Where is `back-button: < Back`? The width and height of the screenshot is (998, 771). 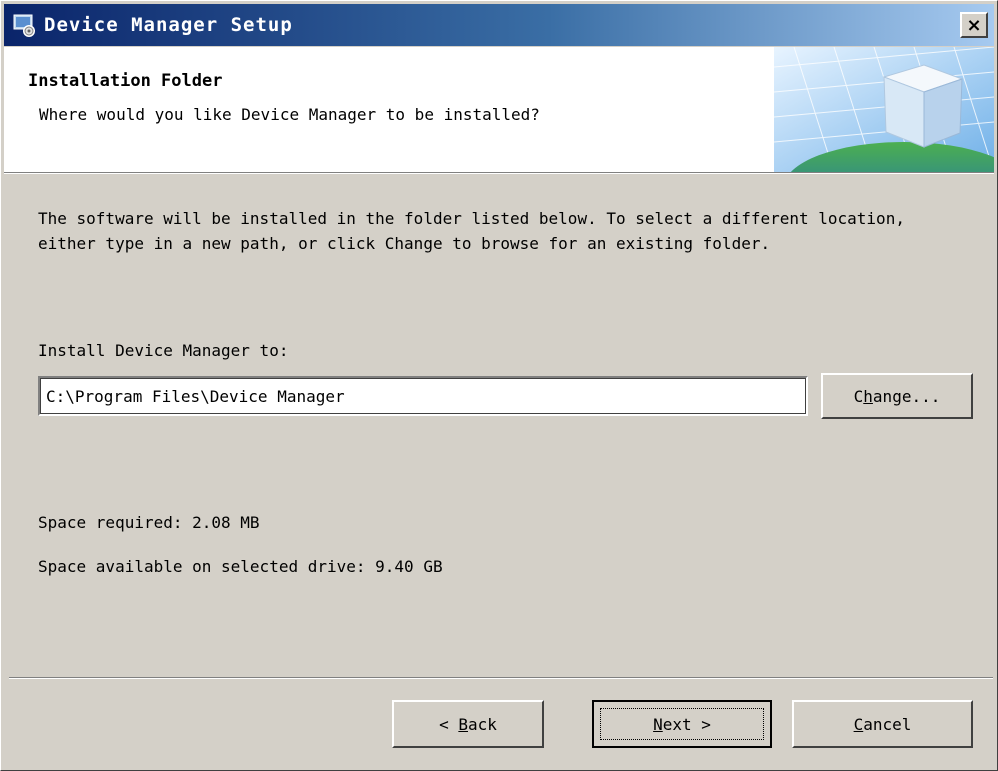
back-button: < Back is located at coordinates (468, 724).